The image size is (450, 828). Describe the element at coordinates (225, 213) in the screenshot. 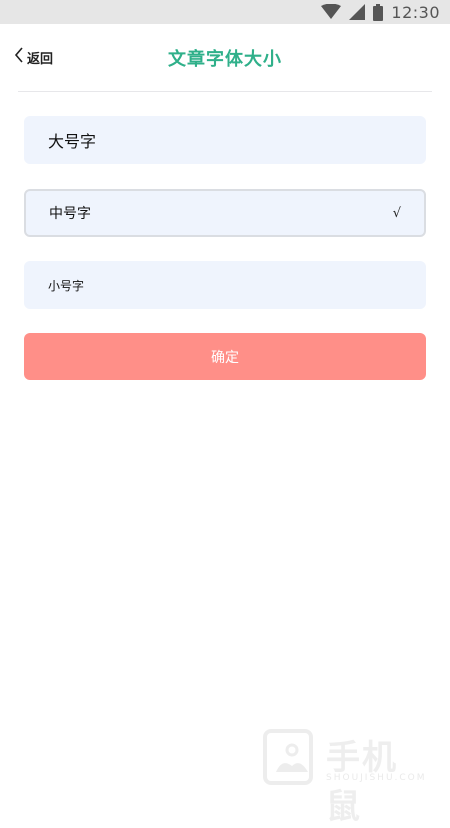

I see `option-medium-font: 中号字 √` at that location.